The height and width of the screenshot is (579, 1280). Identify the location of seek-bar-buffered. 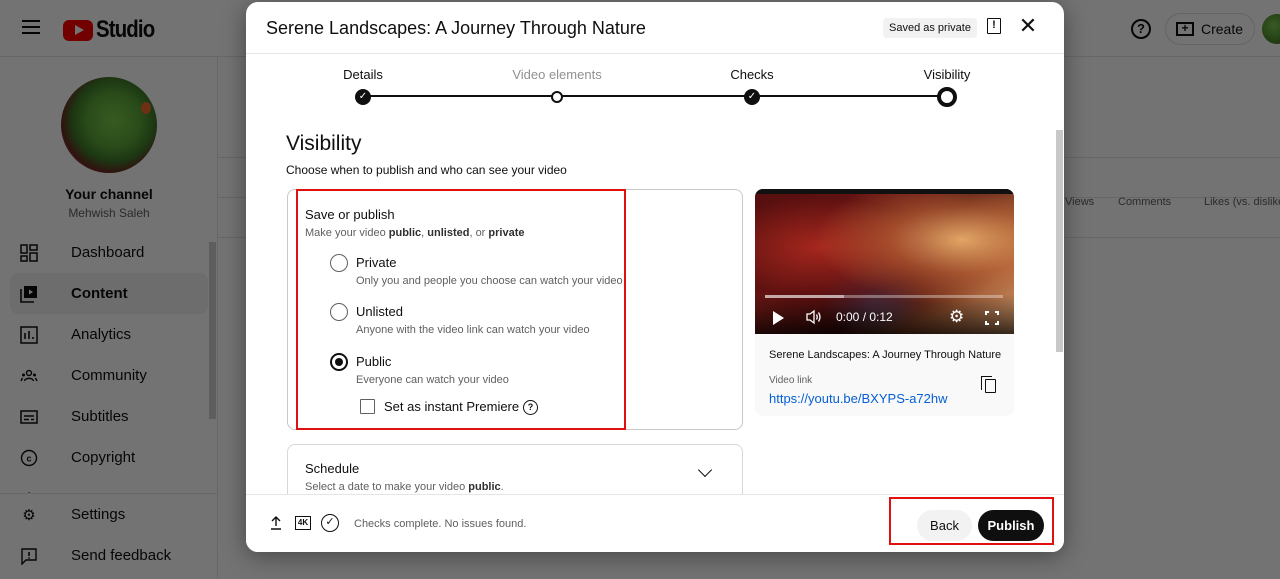
(804, 296).